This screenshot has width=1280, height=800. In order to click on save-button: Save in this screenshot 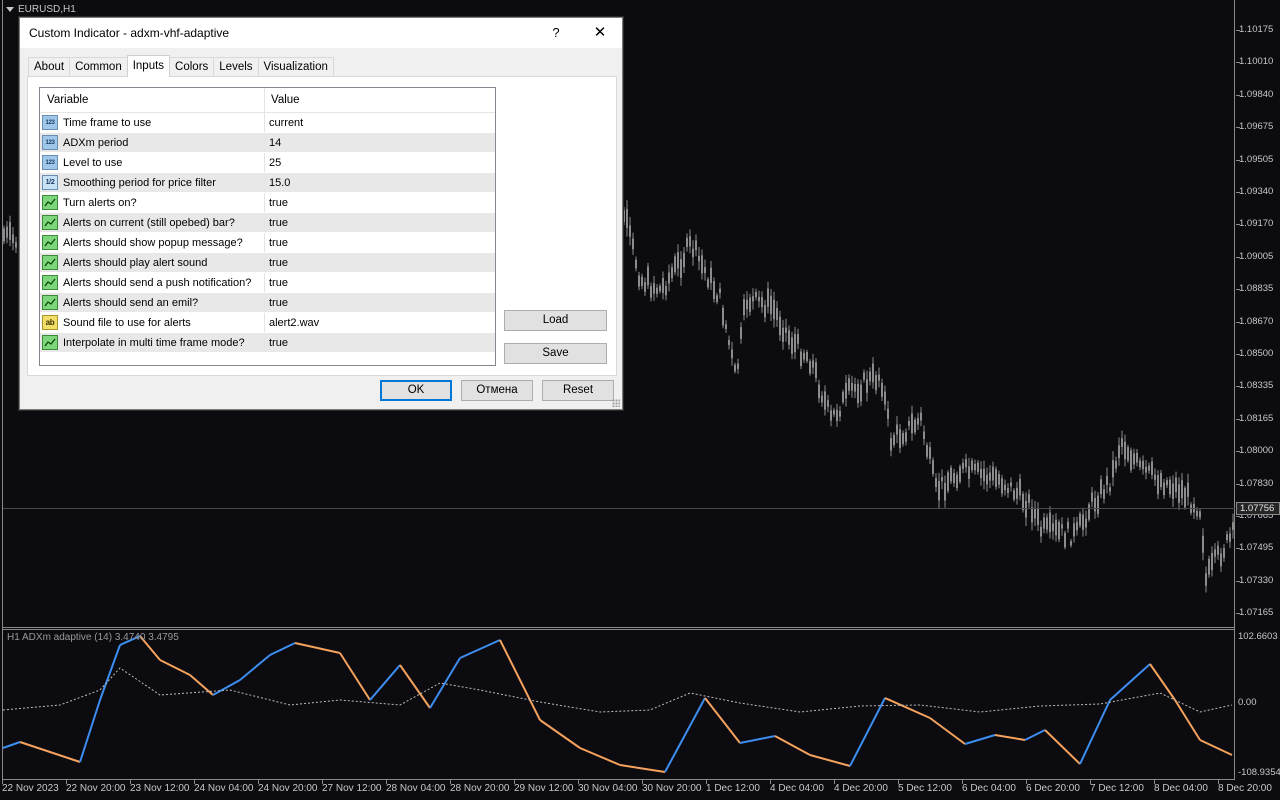, I will do `click(555, 353)`.